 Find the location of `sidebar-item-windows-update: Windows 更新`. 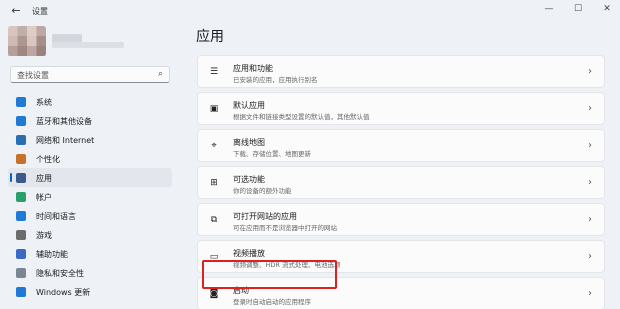

sidebar-item-windows-update: Windows 更新 is located at coordinates (90, 291).